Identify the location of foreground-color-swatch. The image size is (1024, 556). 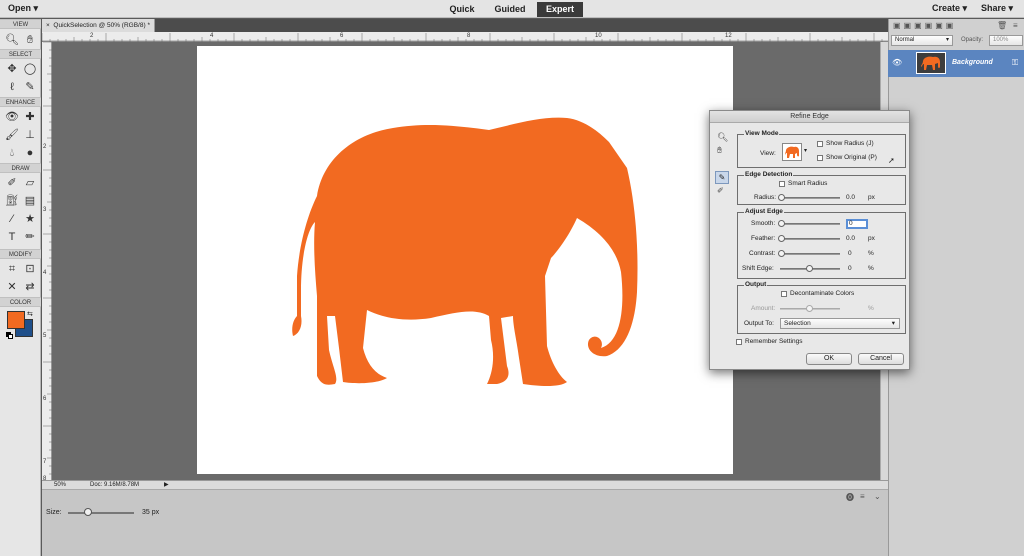
(16, 320).